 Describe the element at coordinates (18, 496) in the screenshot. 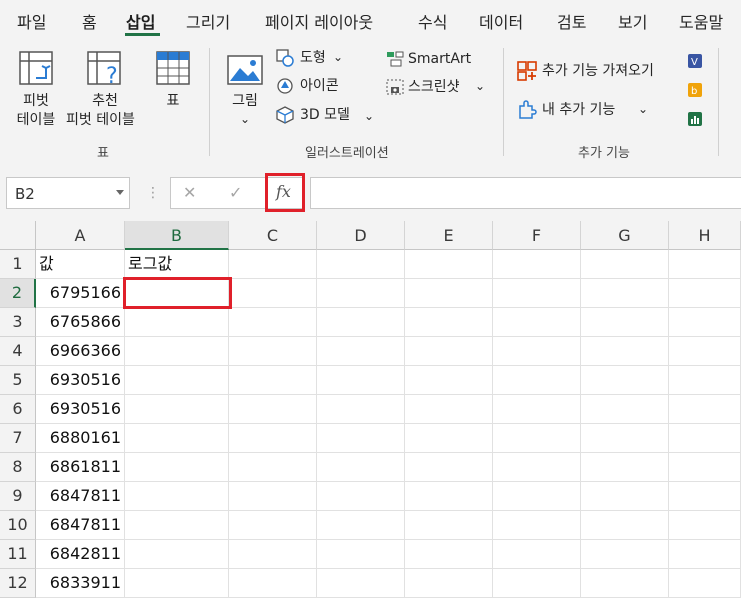

I see `row-header: 9` at that location.